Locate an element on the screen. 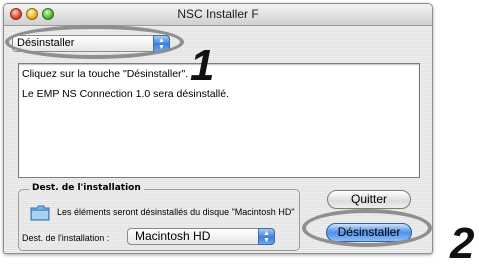 The image size is (479, 268). destination-group-title: Dest. de l'installation is located at coordinates (86, 188).